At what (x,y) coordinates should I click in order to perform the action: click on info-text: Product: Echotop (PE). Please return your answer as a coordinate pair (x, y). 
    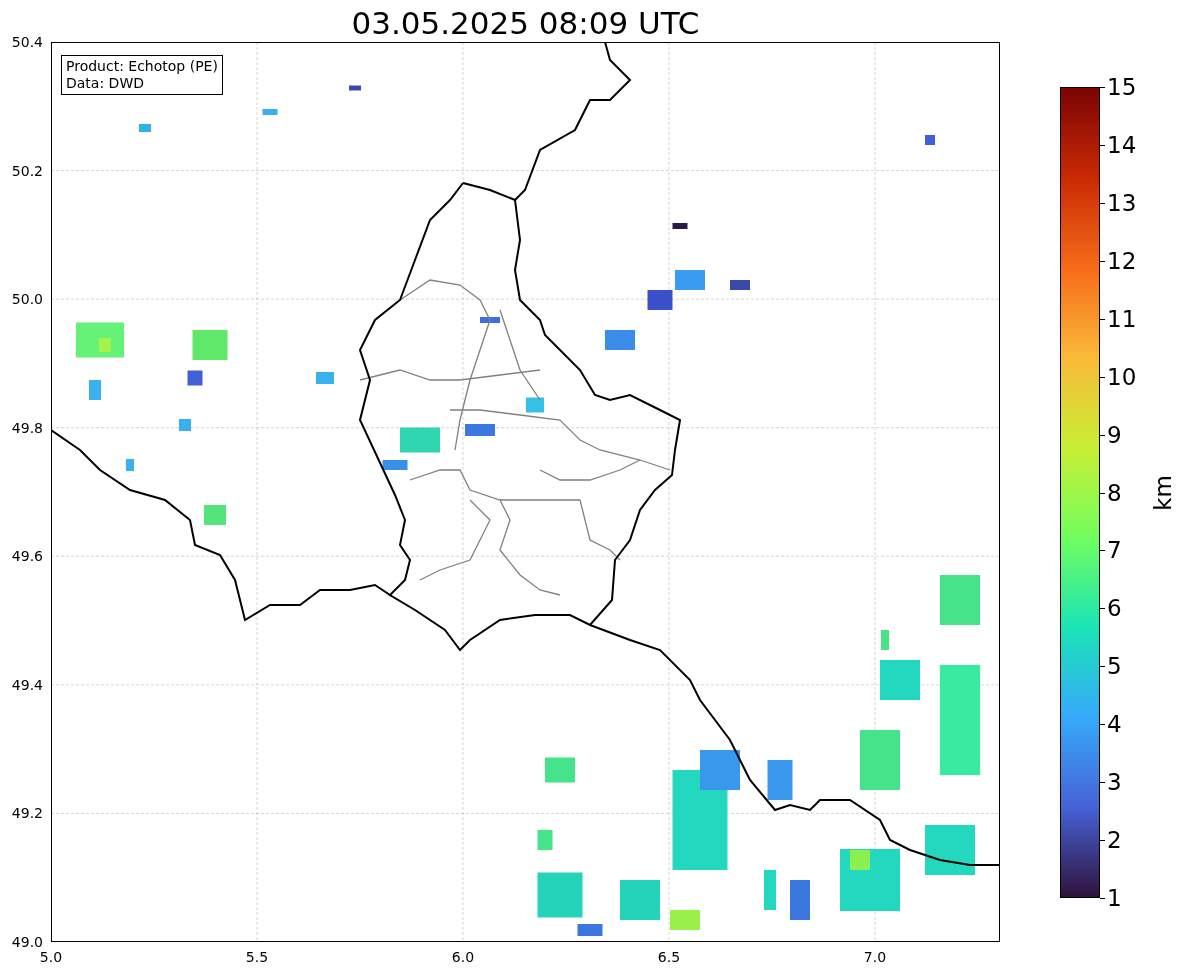
    Looking at the image, I should click on (142, 66).